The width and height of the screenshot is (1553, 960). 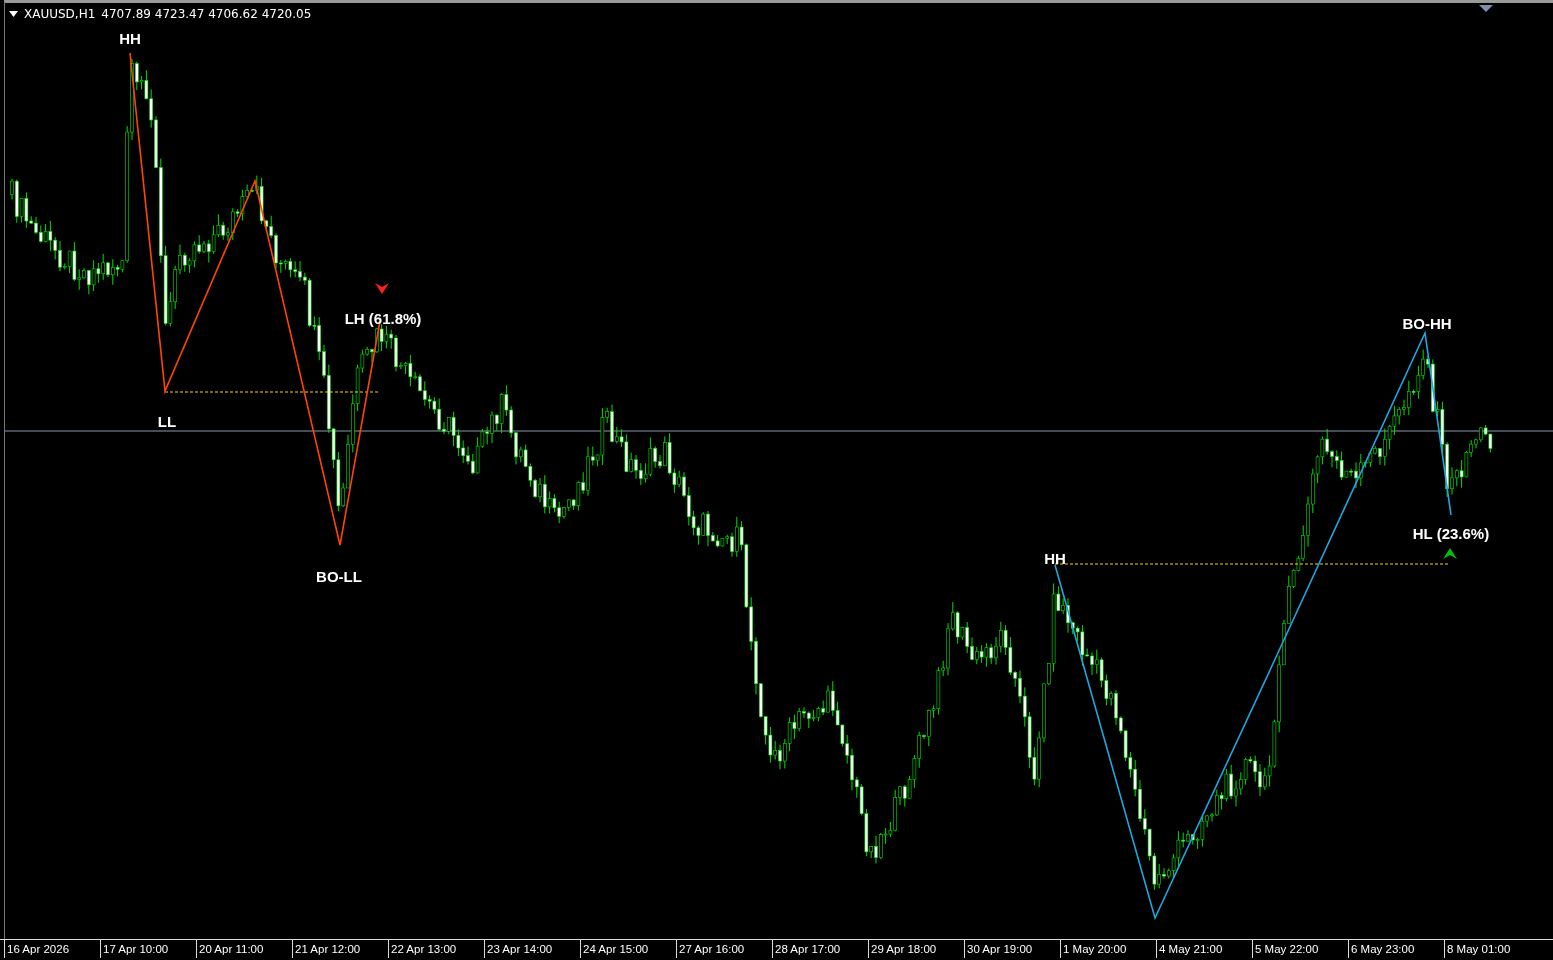 I want to click on time-label: 1 May 20:00, so click(x=1108, y=949).